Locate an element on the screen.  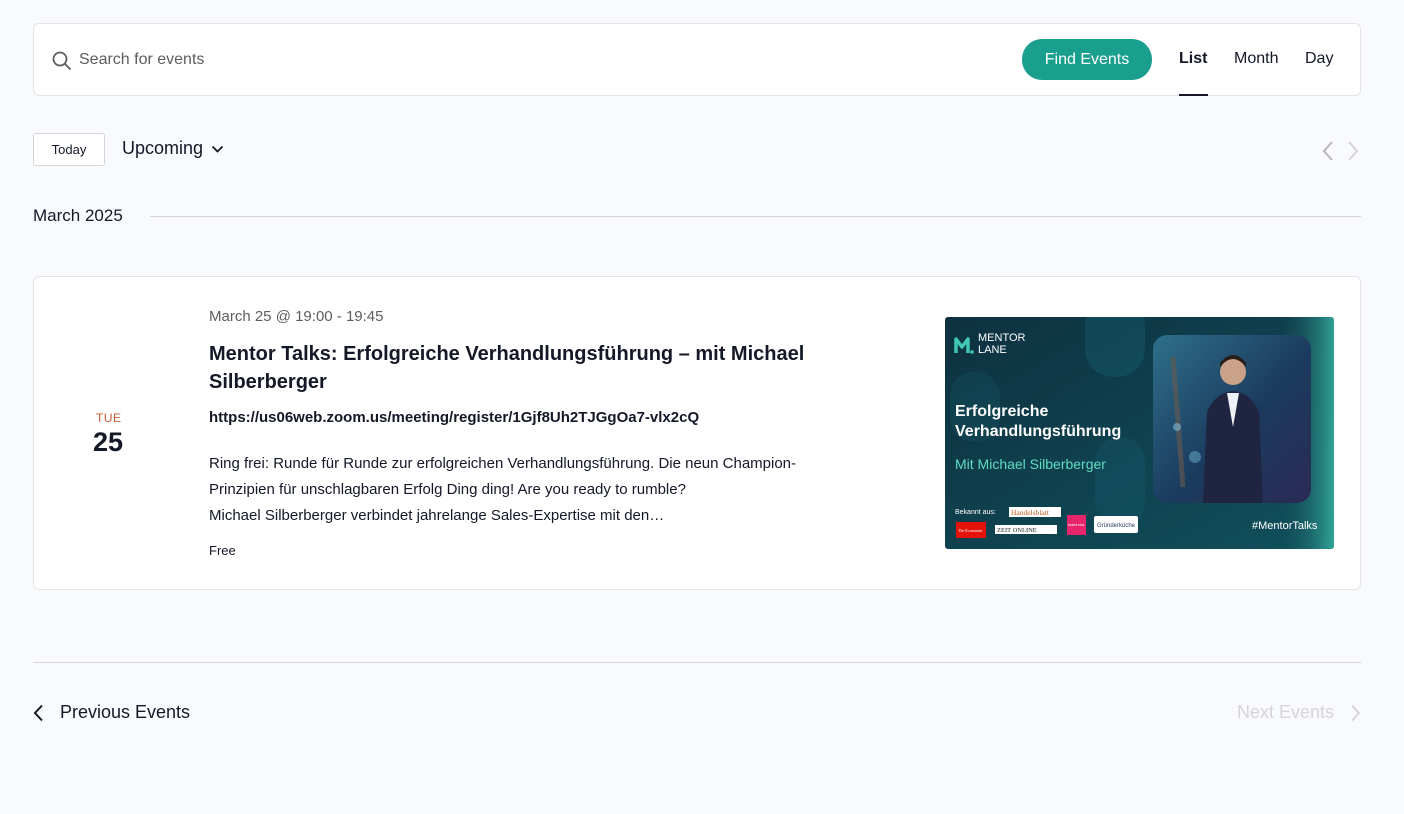
prev-period-chevron-icon is located at coordinates (1328, 151).